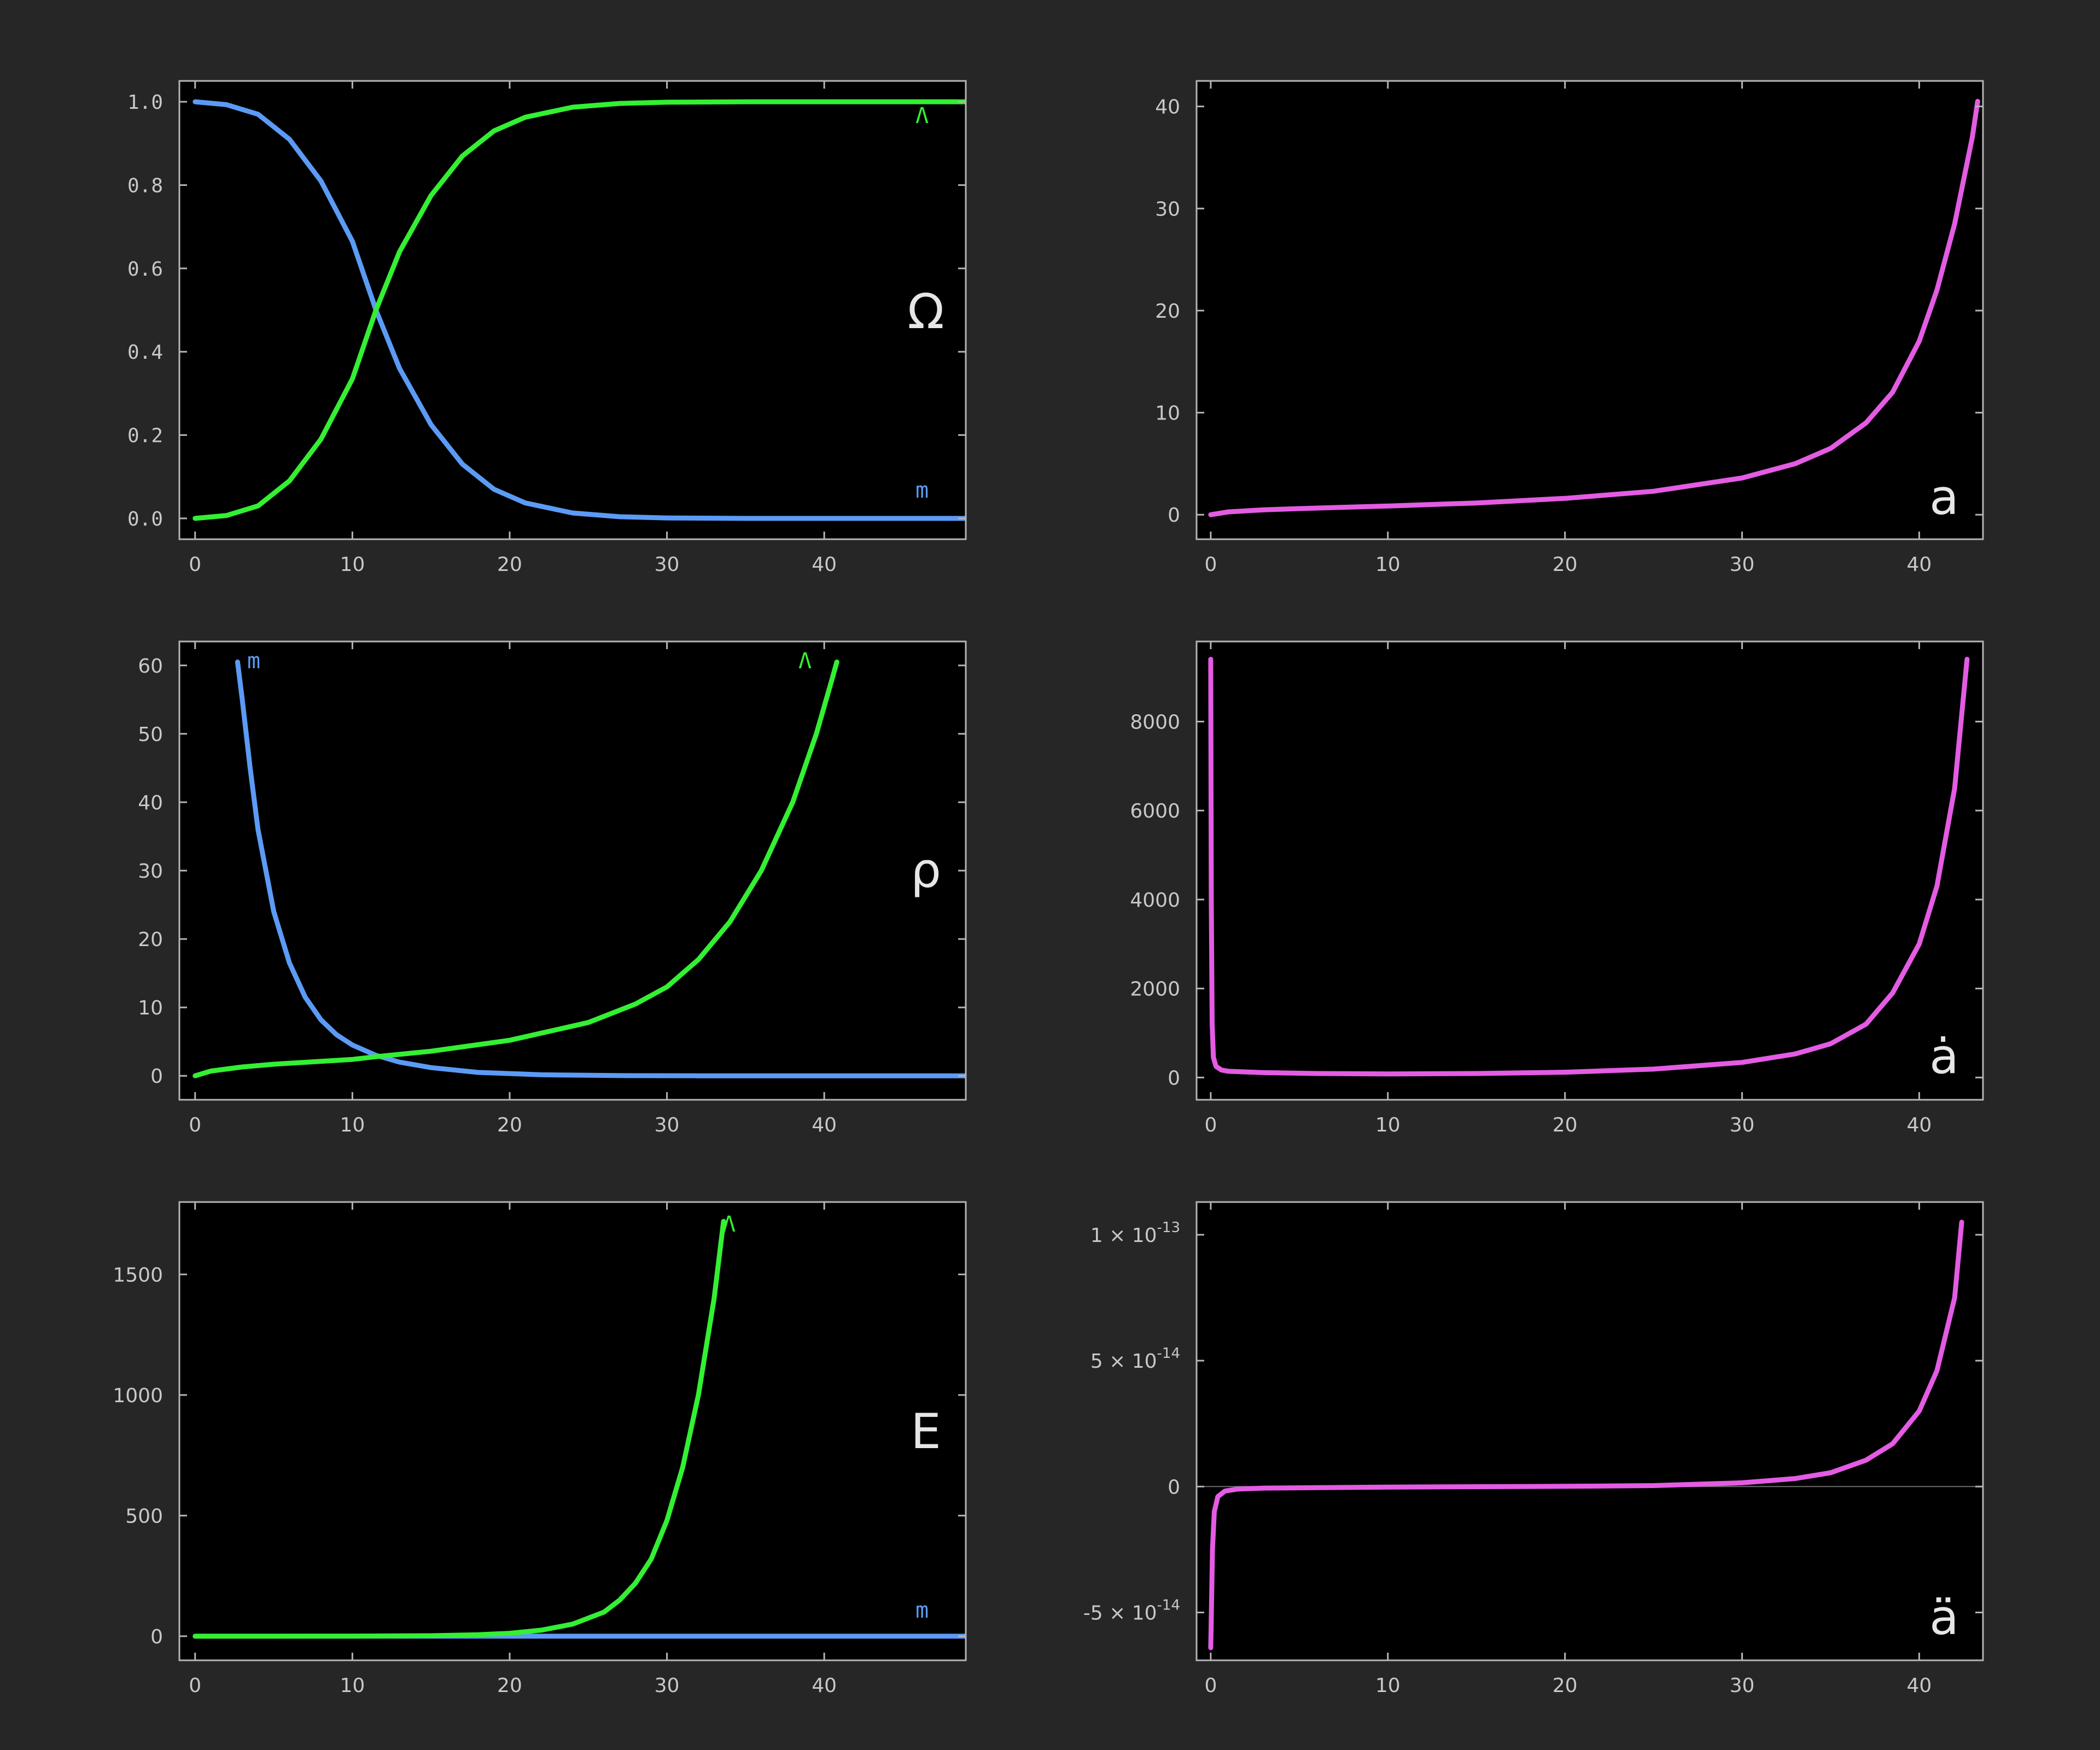 The width and height of the screenshot is (2100, 1750). Describe the element at coordinates (145, 436) in the screenshot. I see `y-tick-label: 0.2` at that location.